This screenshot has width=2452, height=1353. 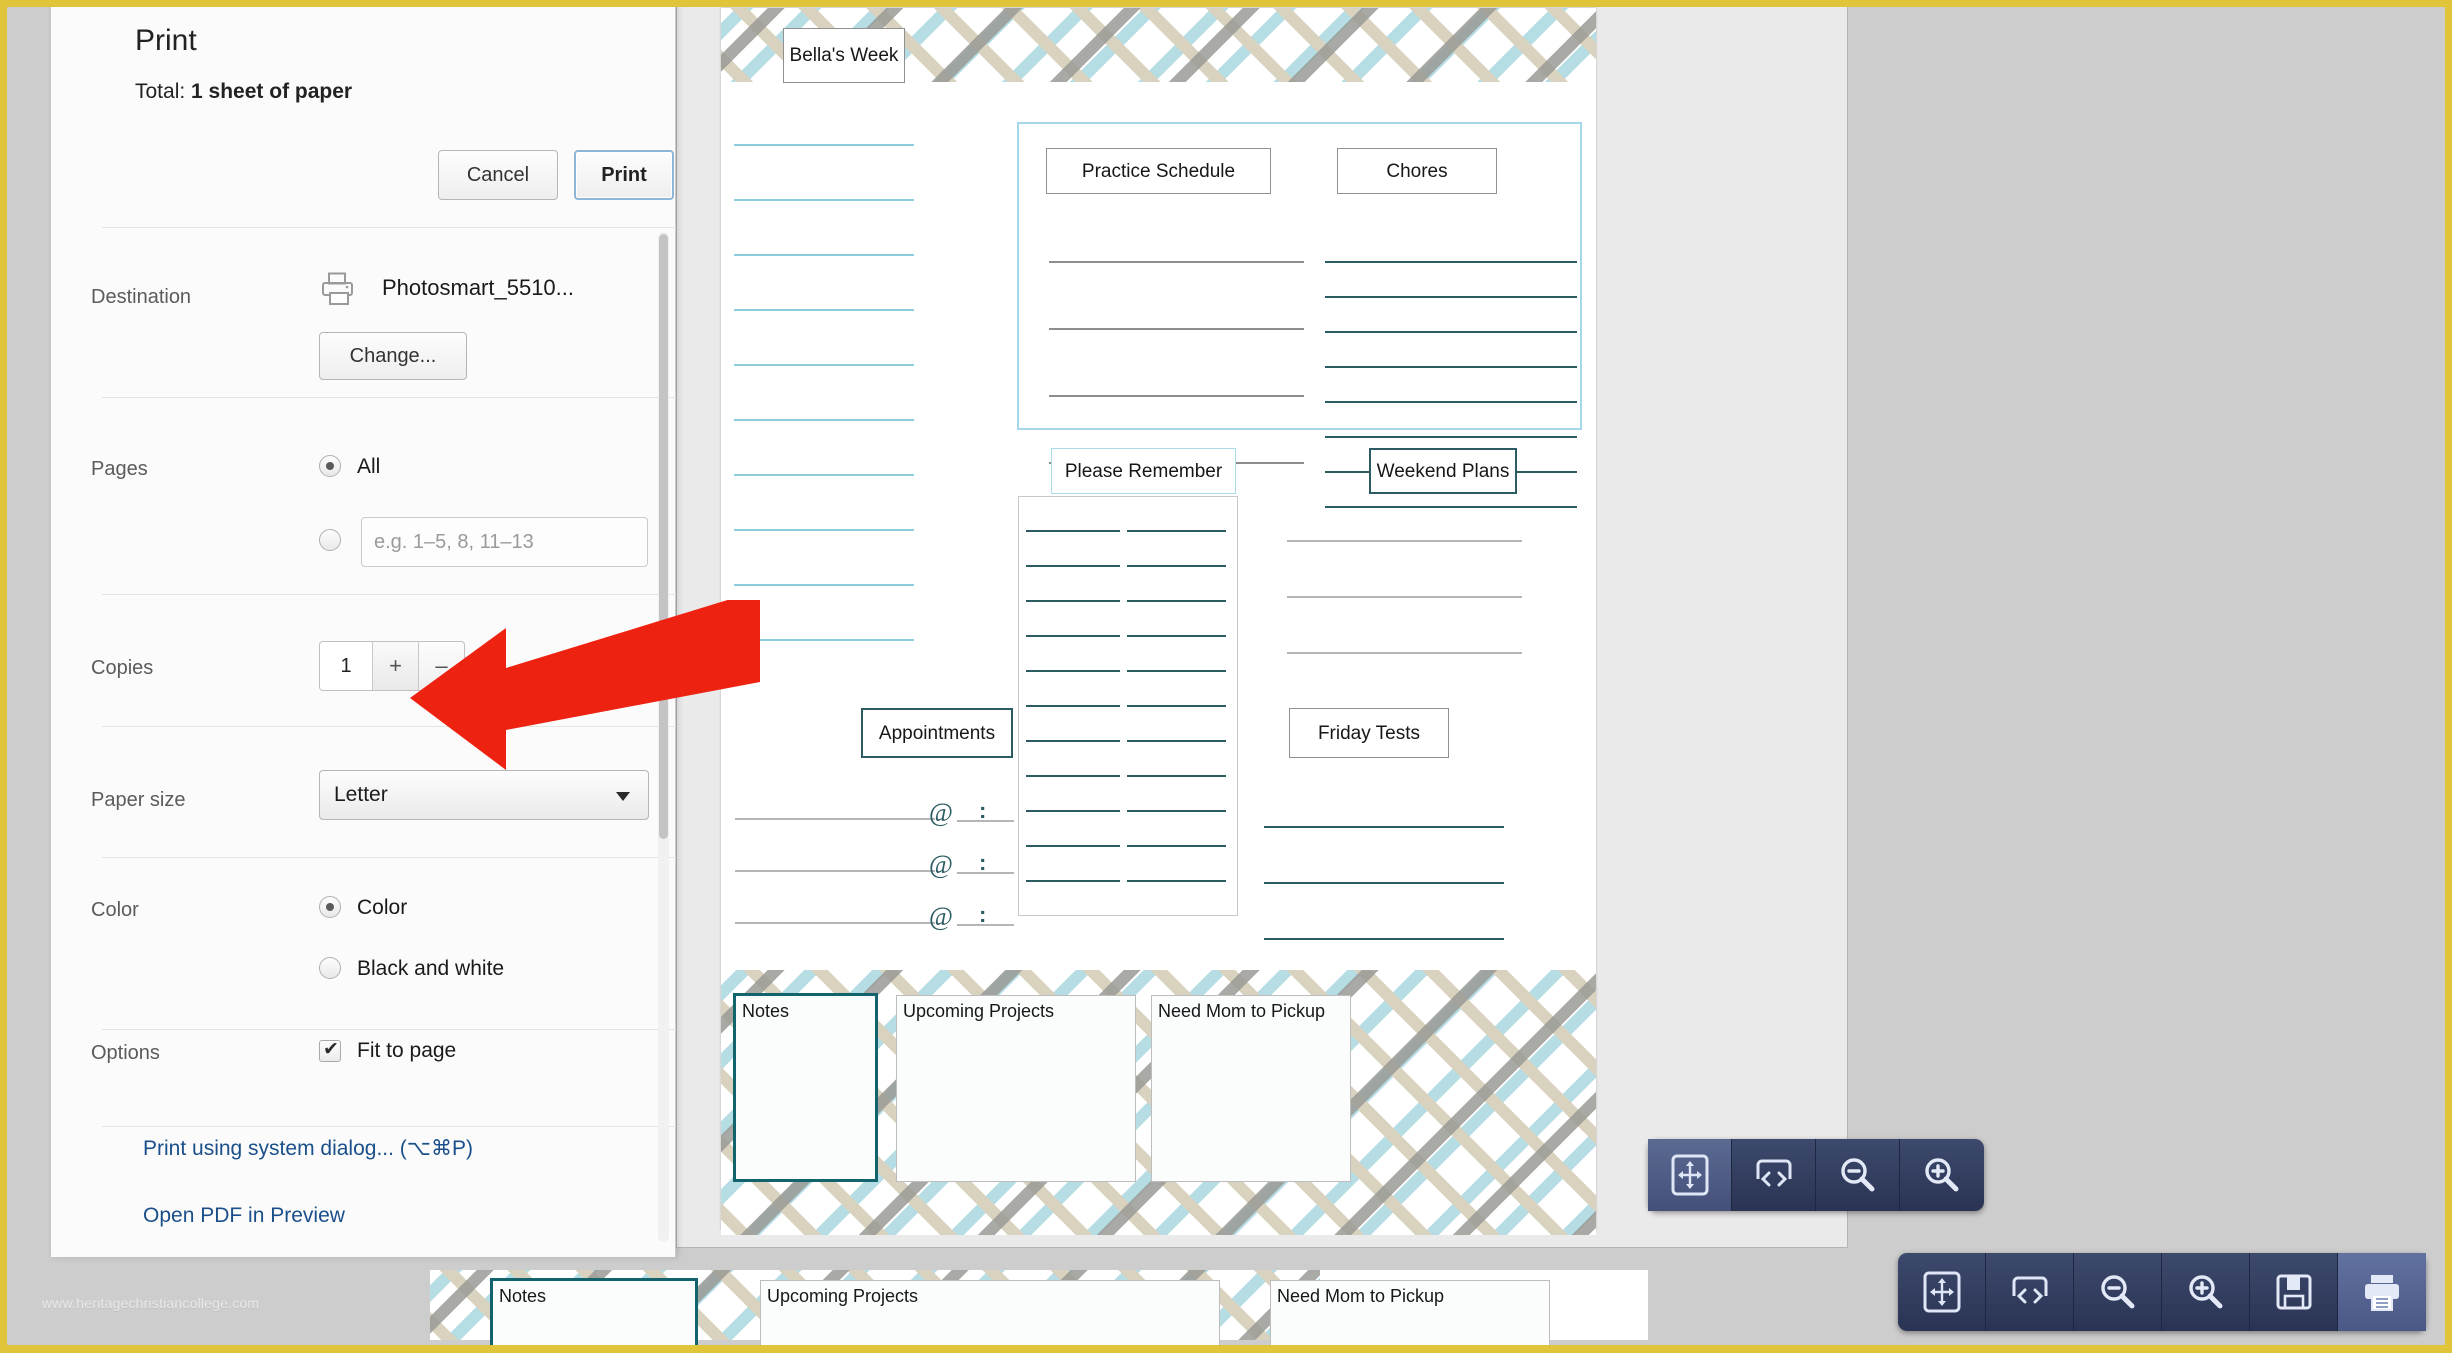 I want to click on color-mode-color-label: Color, so click(x=382, y=908).